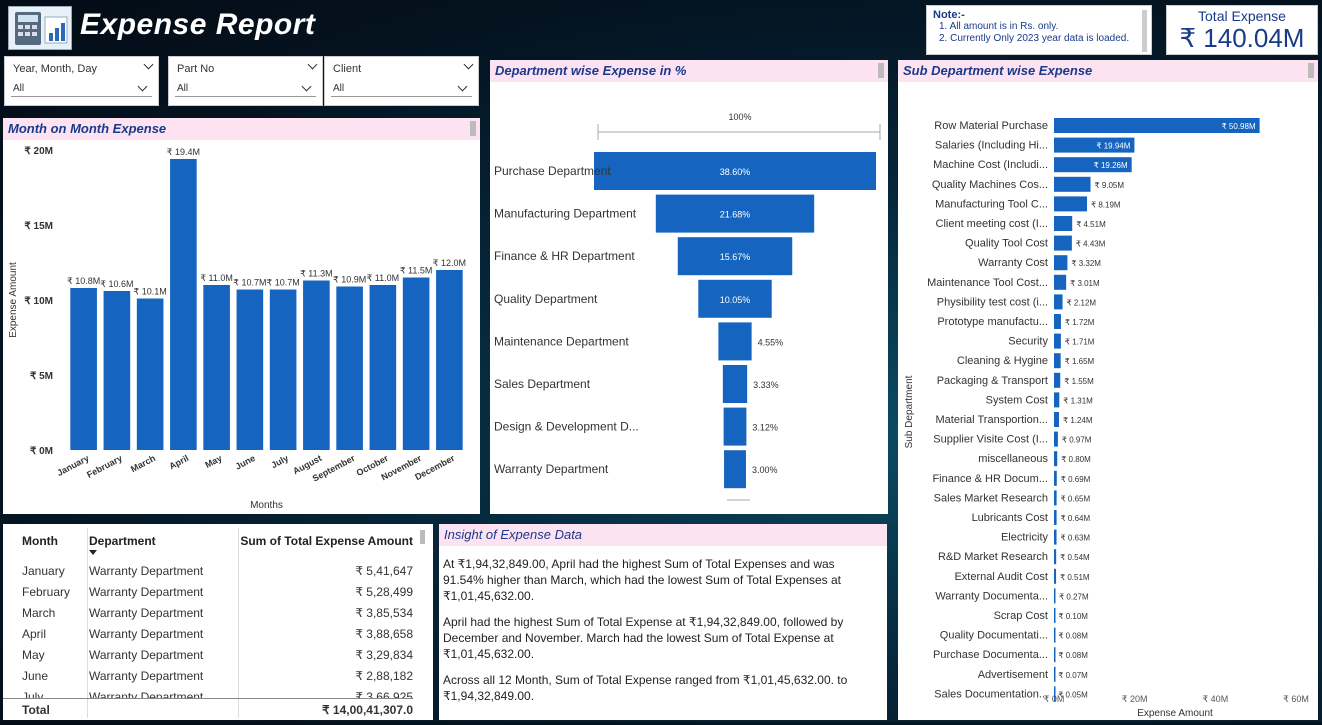 The height and width of the screenshot is (725, 1322). What do you see at coordinates (339, 88) in the screenshot?
I see `slicer-client-value: All` at bounding box center [339, 88].